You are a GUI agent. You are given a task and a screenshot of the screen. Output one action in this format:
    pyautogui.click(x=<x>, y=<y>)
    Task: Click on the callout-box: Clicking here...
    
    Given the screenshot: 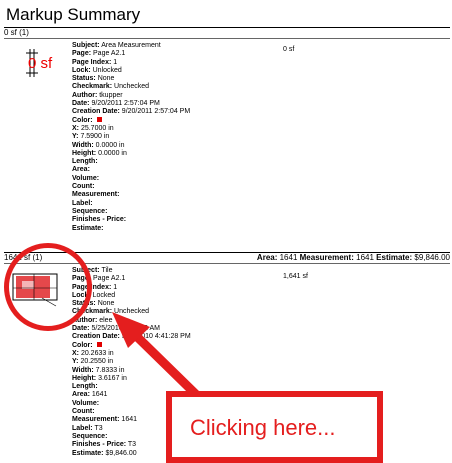 What is the action you would take?
    pyautogui.click(x=274, y=427)
    